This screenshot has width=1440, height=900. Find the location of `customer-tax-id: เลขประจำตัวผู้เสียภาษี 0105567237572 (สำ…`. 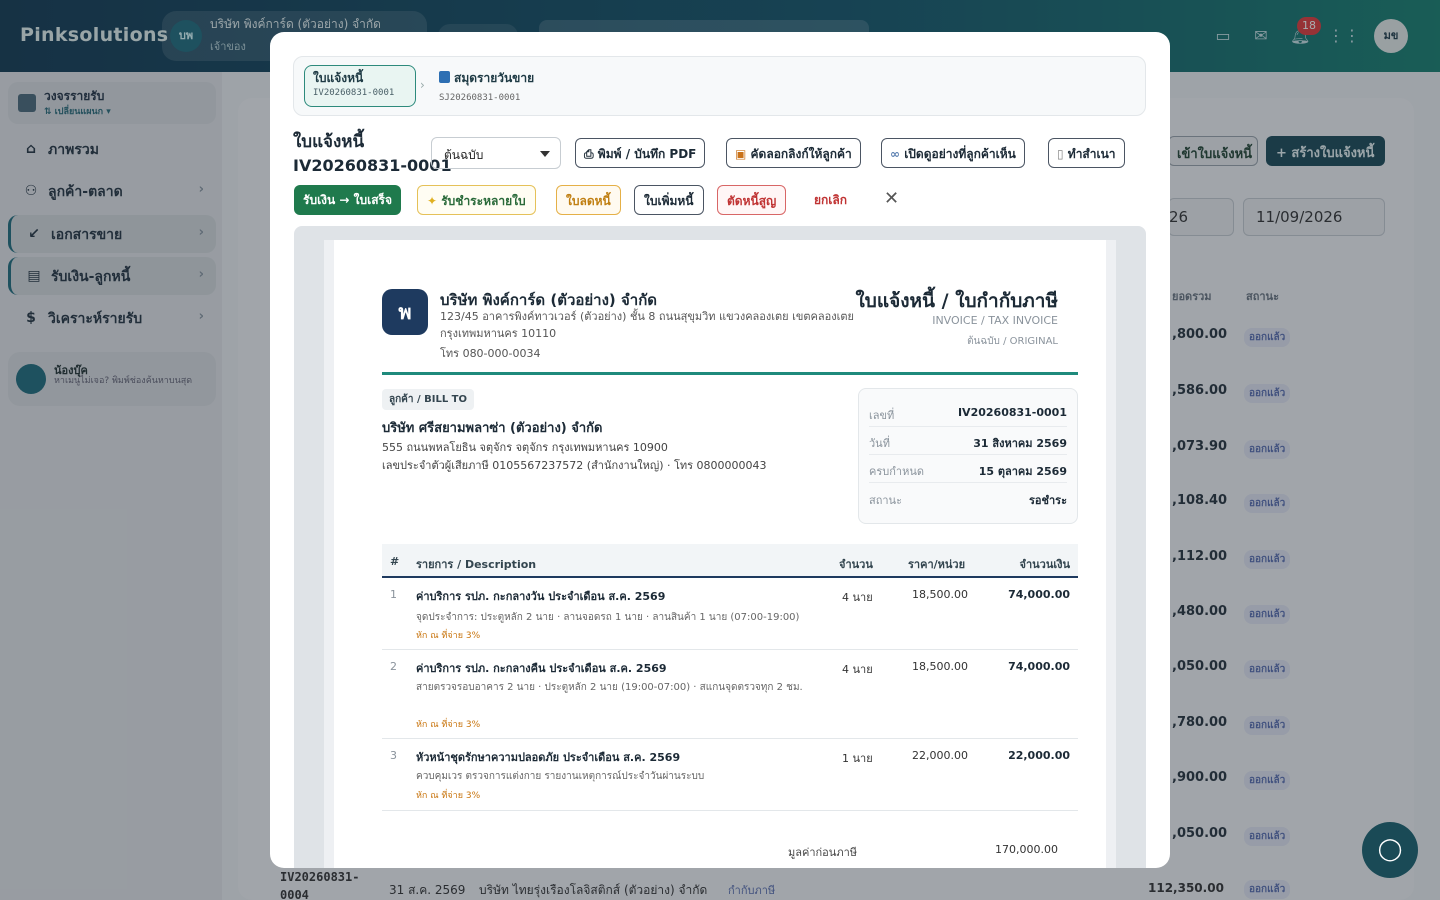

customer-tax-id: เลขประจำตัวผู้เสียภาษี 0105567237572 (สำ… is located at coordinates (574, 465).